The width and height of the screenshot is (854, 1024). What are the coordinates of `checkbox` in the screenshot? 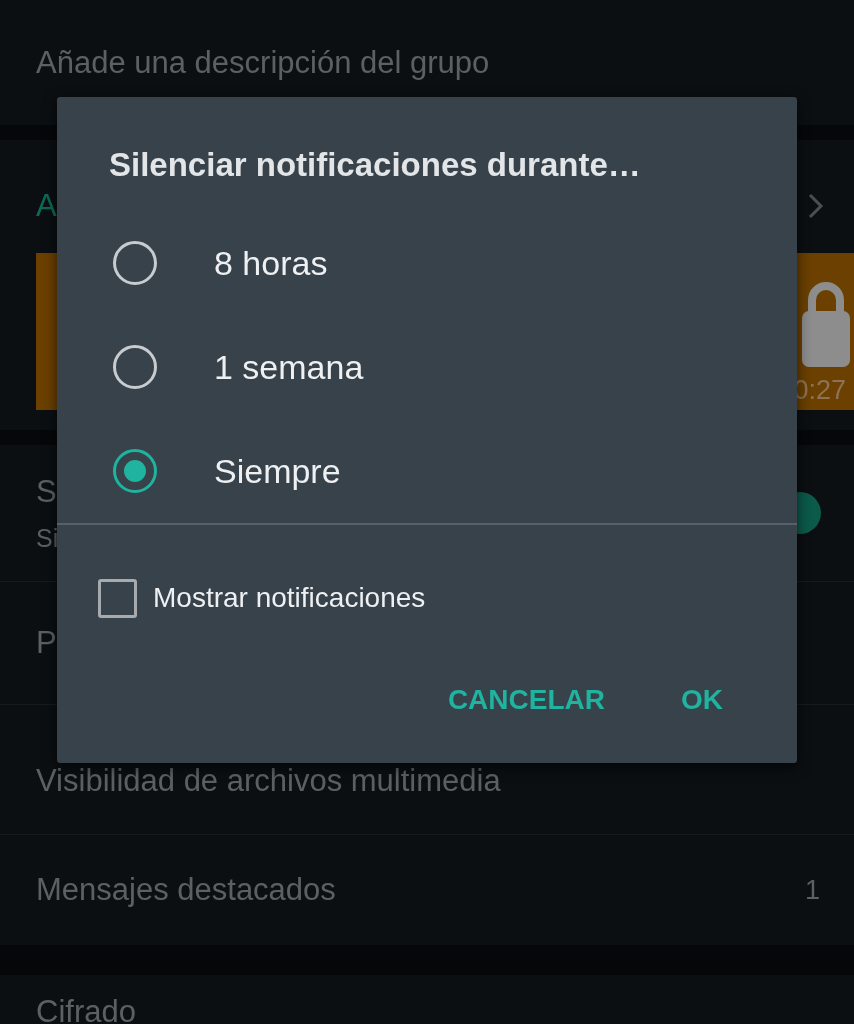 It's located at (117, 598).